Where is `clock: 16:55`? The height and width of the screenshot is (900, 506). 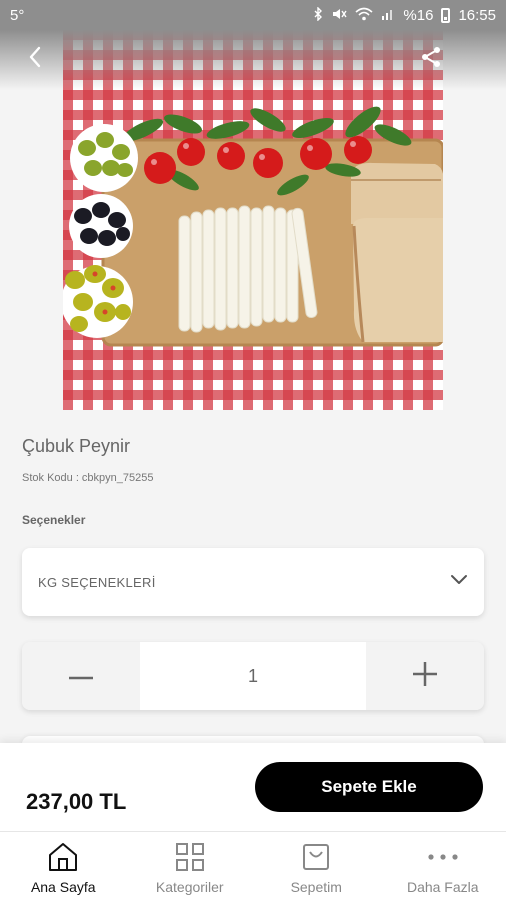
clock: 16:55 is located at coordinates (477, 15).